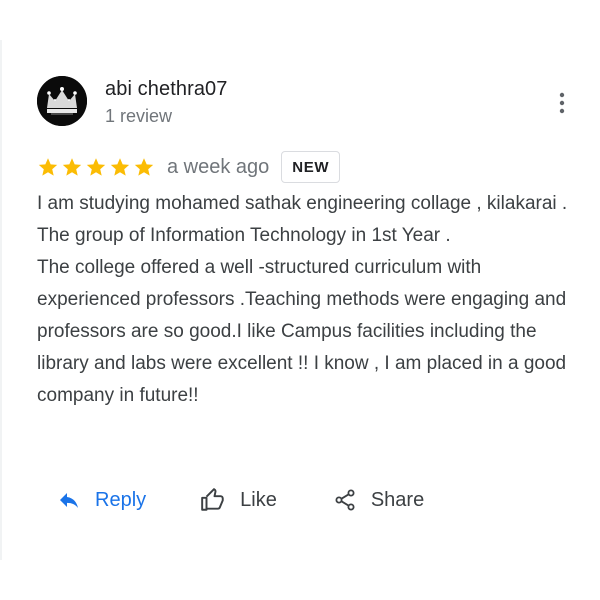  I want to click on share-icon, so click(345, 500).